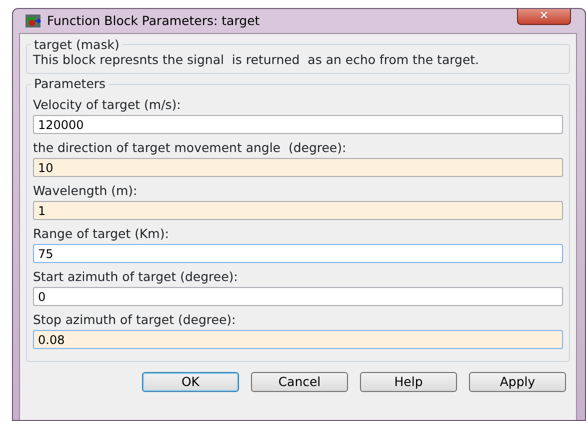  What do you see at coordinates (76, 45) in the screenshot?
I see `group-title: target (mask)` at bounding box center [76, 45].